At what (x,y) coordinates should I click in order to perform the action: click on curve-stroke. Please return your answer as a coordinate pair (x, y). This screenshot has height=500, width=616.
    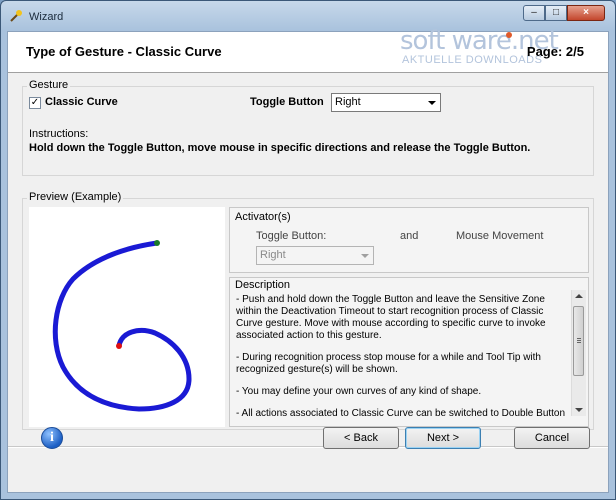
    Looking at the image, I should click on (122, 326).